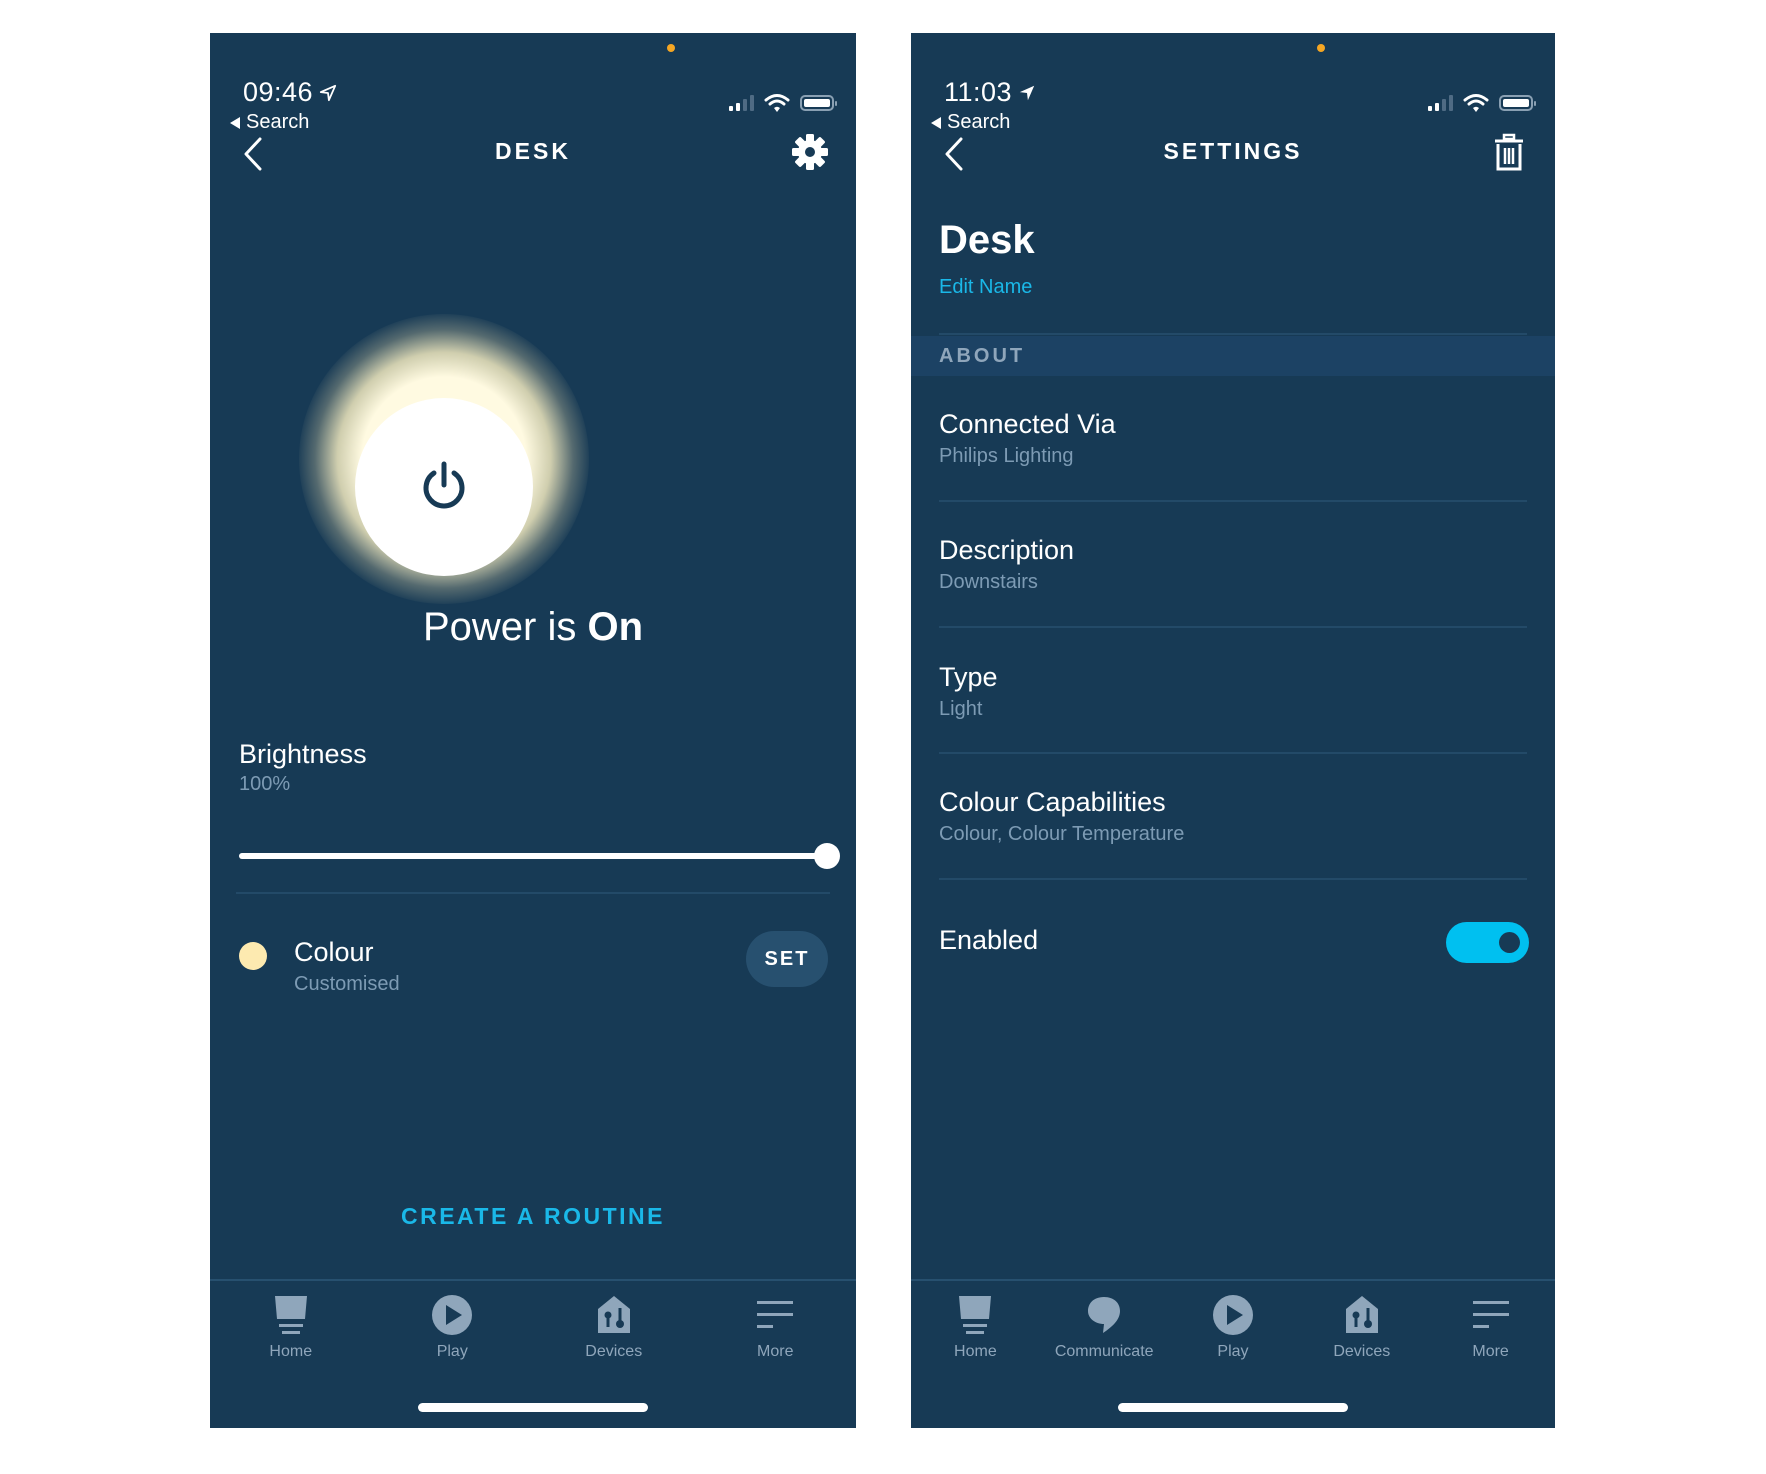 This screenshot has width=1766, height=1474. Describe the element at coordinates (533, 856) in the screenshot. I see `slider-fill` at that location.